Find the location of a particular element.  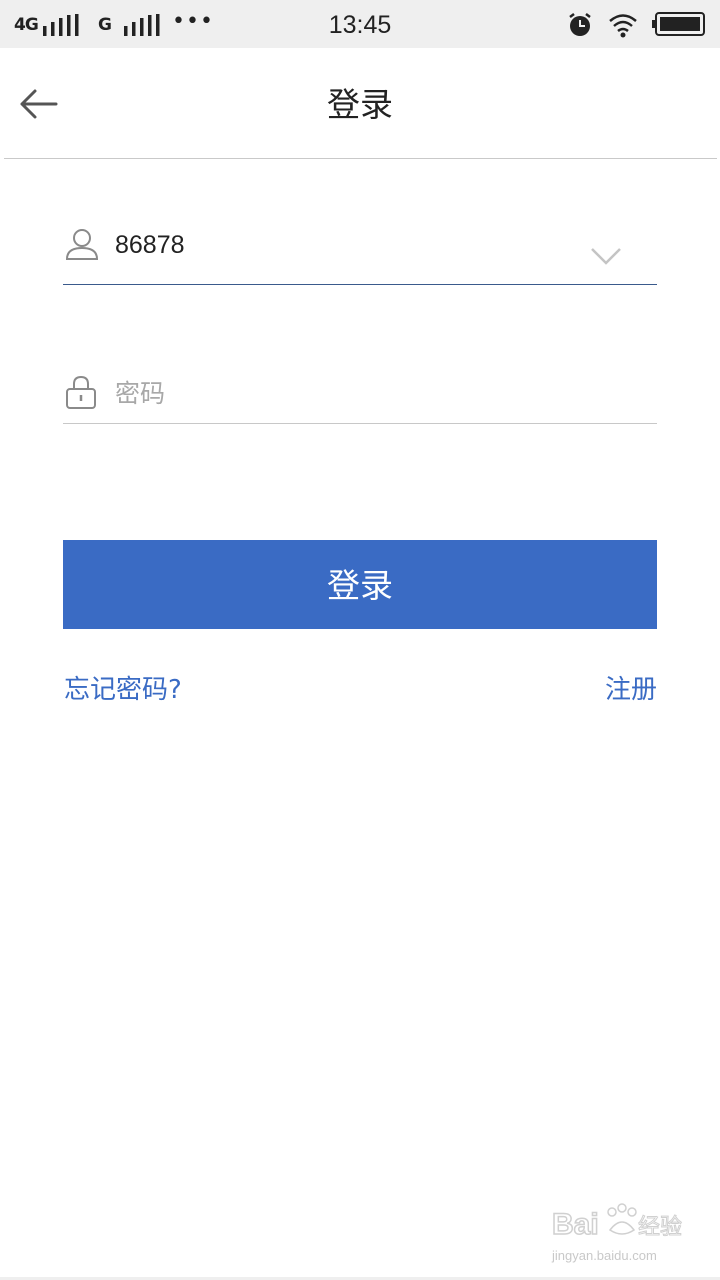

password-field is located at coordinates (360, 389).